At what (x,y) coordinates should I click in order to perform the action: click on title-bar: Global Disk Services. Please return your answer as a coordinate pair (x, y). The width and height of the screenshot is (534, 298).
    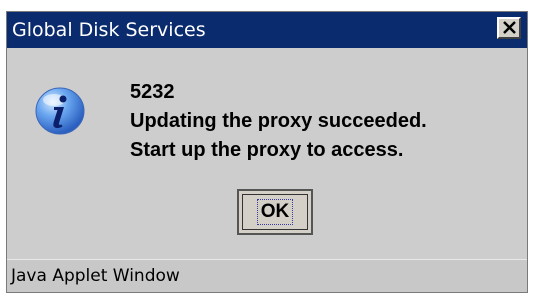
    Looking at the image, I should click on (267, 30).